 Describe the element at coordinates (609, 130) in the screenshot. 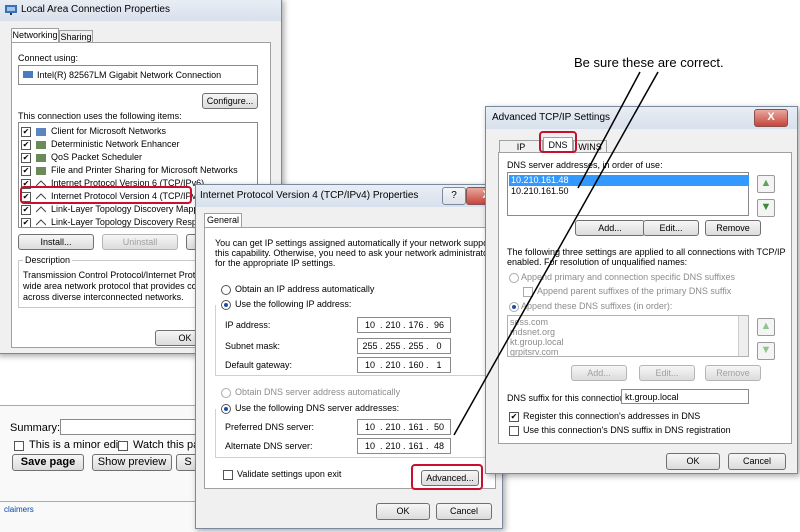

I see `annotation-line-to-dns-list` at that location.